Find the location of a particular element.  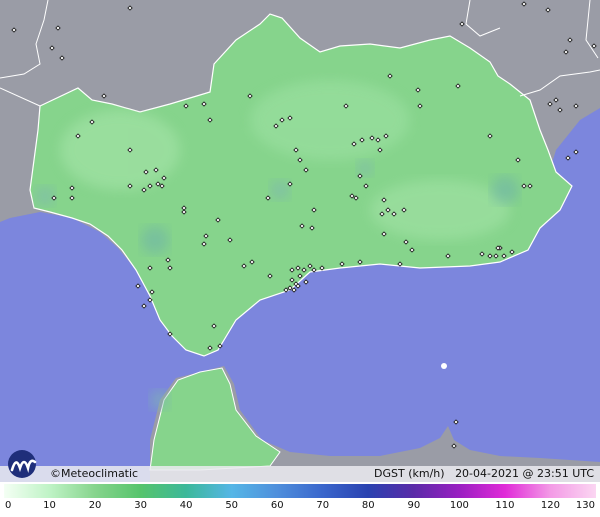

scale-tick-label: 80 is located at coordinates (368, 505).